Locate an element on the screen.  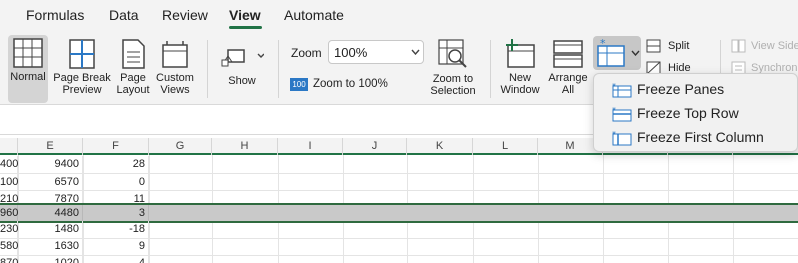
view-side-label: View Side is located at coordinates (774, 46).